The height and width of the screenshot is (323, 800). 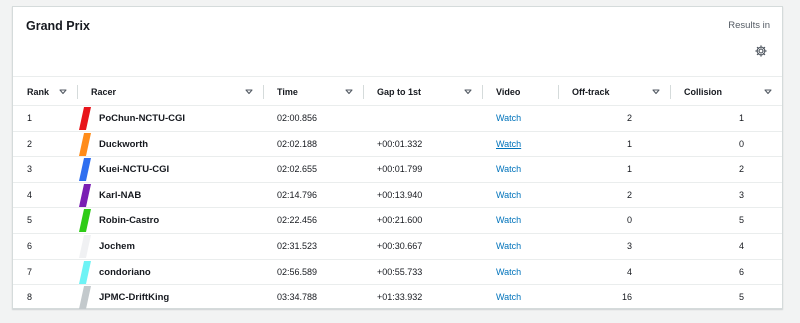 I want to click on collision-cell: 1, so click(x=741, y=118).